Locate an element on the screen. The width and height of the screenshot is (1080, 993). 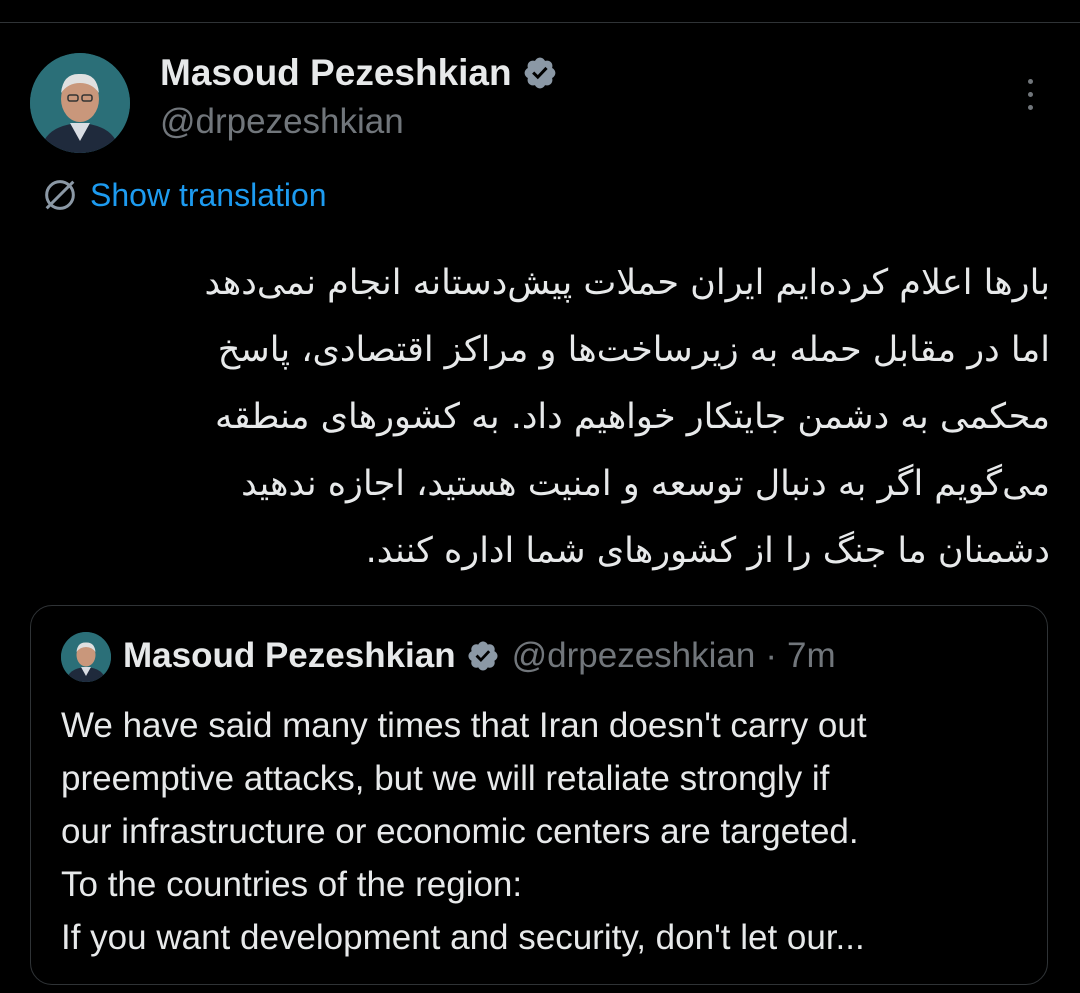
avatar-portrait is located at coordinates (80, 103).